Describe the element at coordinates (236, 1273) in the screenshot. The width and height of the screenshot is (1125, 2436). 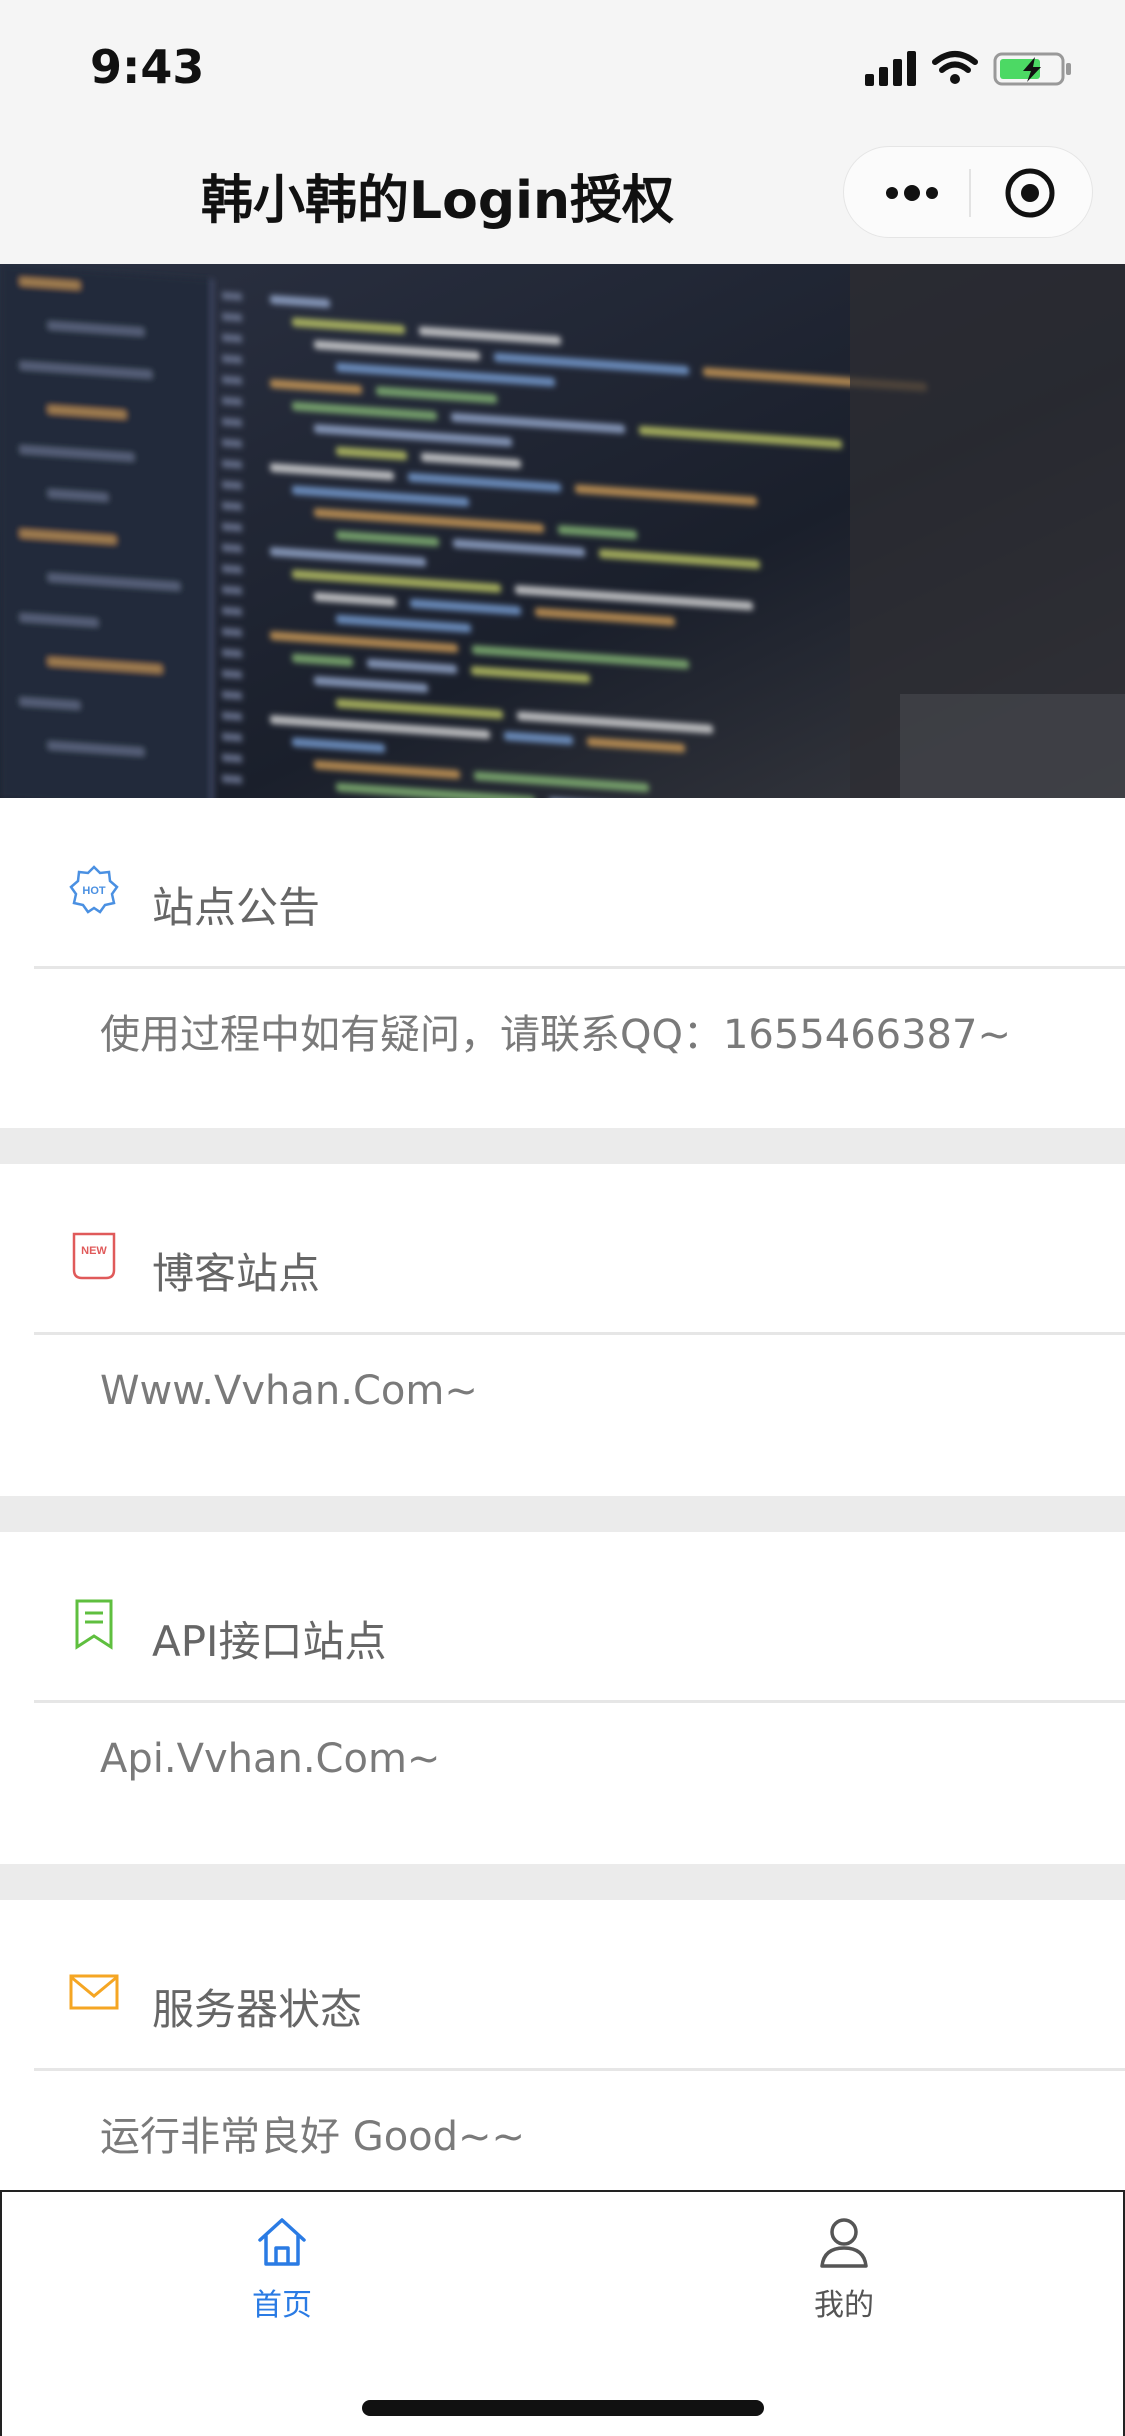
I see `card-title: 博客站点` at that location.